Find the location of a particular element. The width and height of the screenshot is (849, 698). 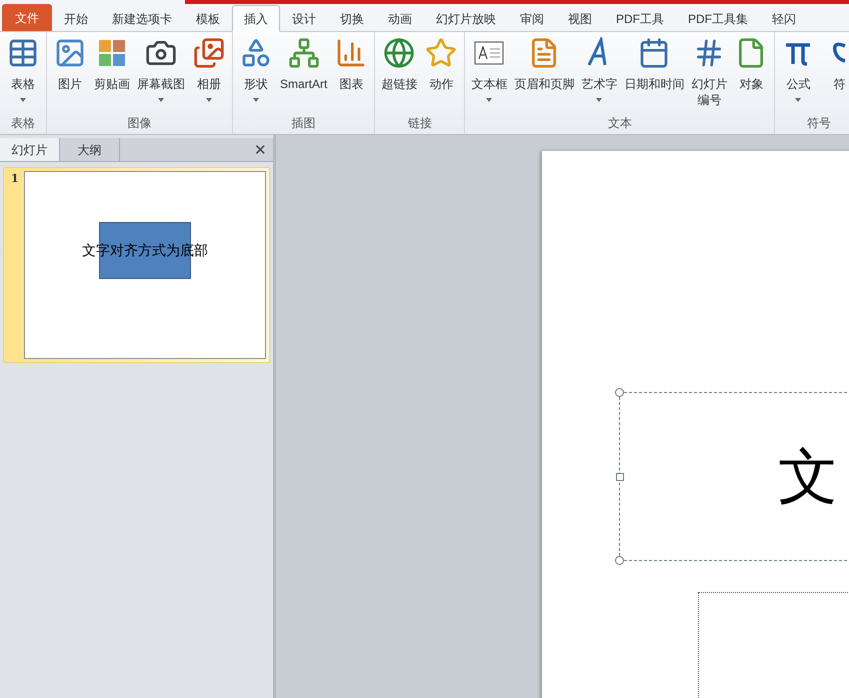

smartart-icon is located at coordinates (304, 53).